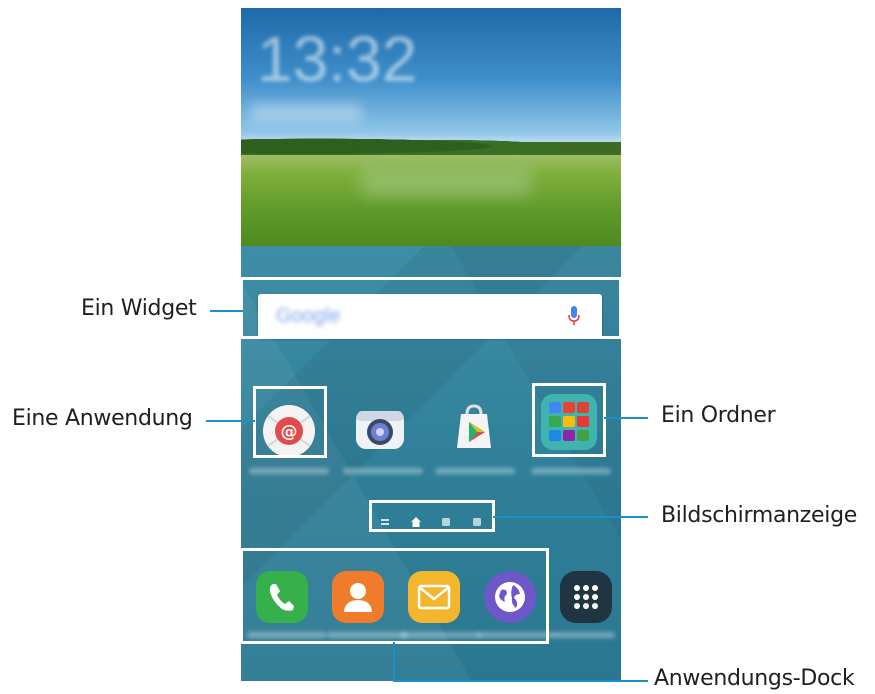 Image resolution: width=875 pixels, height=694 pixels. Describe the element at coordinates (474, 427) in the screenshot. I see `play-store-icon` at that location.